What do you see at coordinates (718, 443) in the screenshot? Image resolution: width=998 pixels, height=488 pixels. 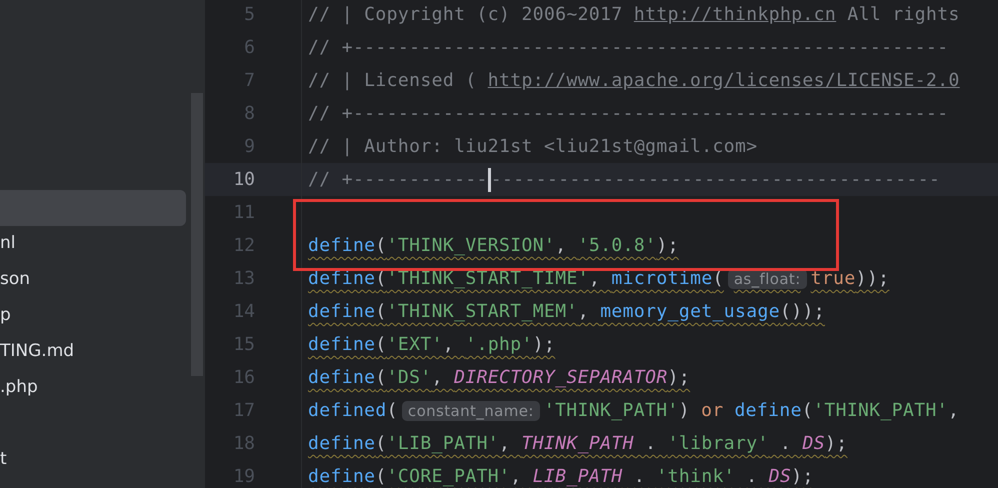 I see `string-literal: 'library'` at bounding box center [718, 443].